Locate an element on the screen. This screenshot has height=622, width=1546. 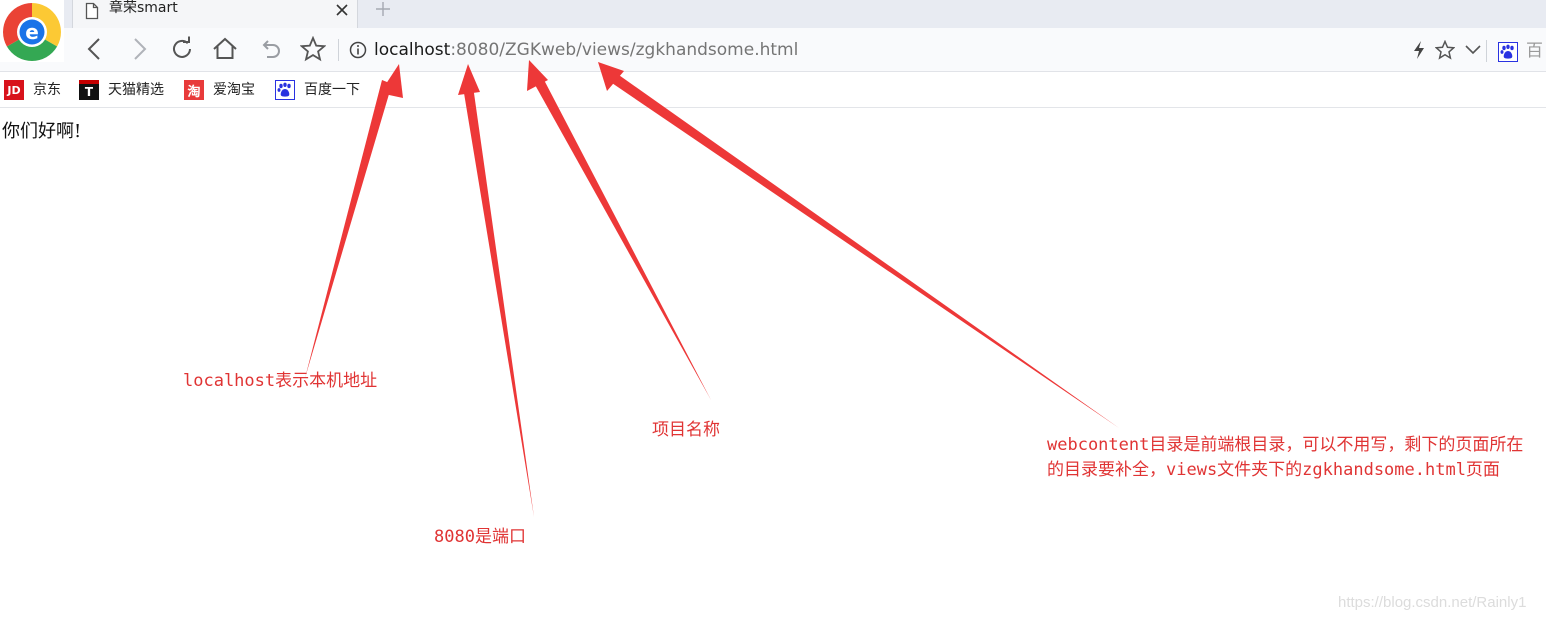
bookmark-label: 京东 is located at coordinates (47, 90).